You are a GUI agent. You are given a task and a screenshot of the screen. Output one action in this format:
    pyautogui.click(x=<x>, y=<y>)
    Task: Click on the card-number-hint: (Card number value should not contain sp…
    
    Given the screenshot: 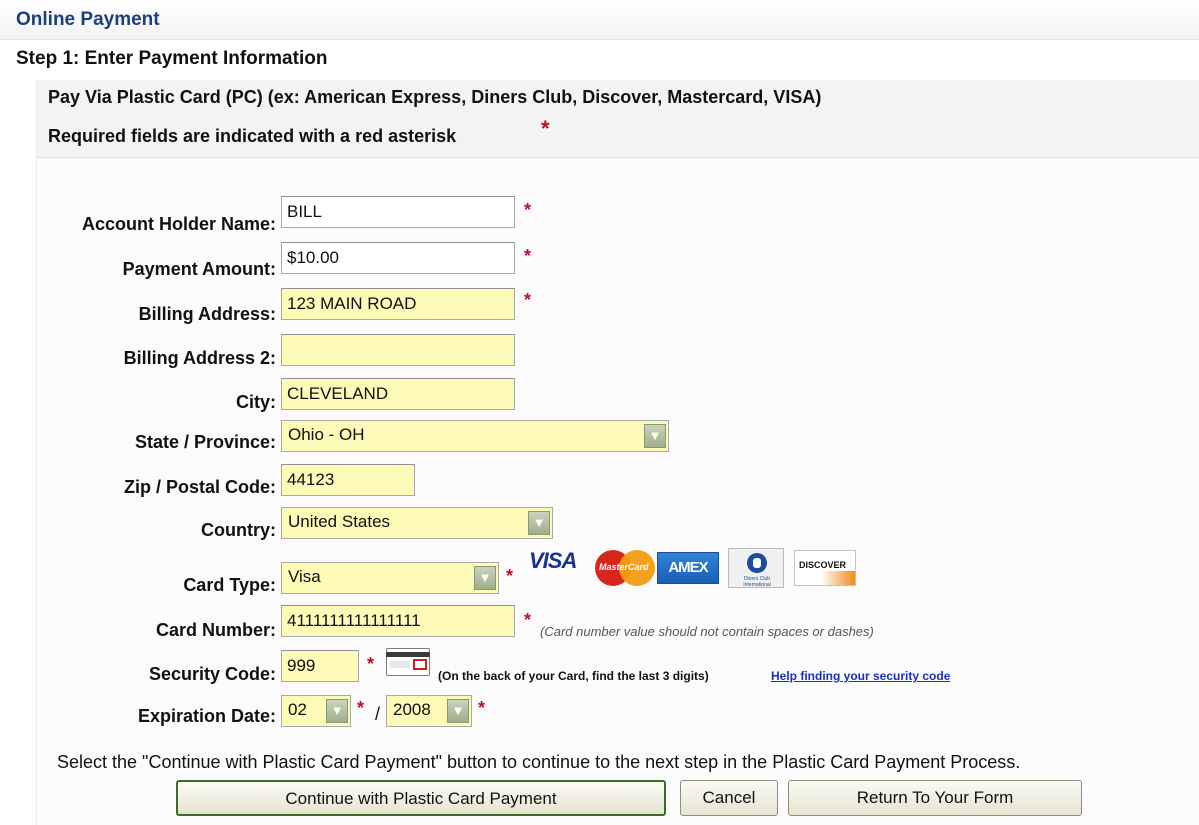 What is the action you would take?
    pyautogui.click(x=707, y=631)
    